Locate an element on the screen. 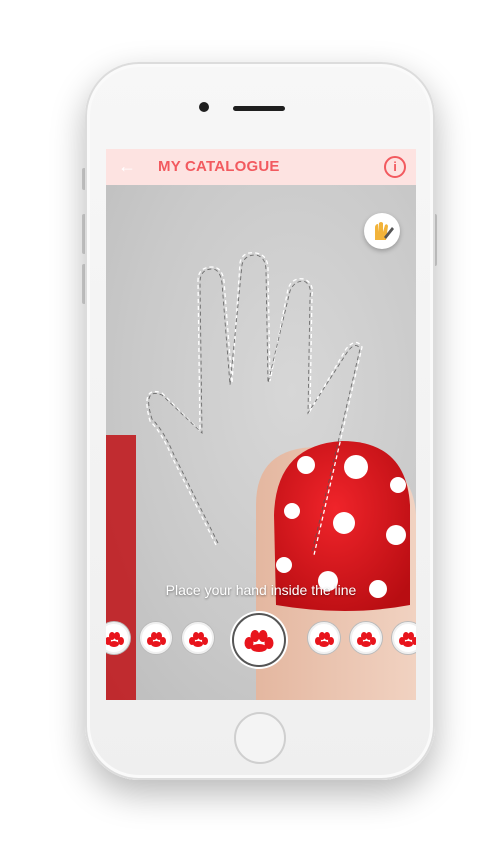 Image resolution: width=503 pixels, height=868 pixels. page-title: MY CATALOGUE is located at coordinates (219, 166).